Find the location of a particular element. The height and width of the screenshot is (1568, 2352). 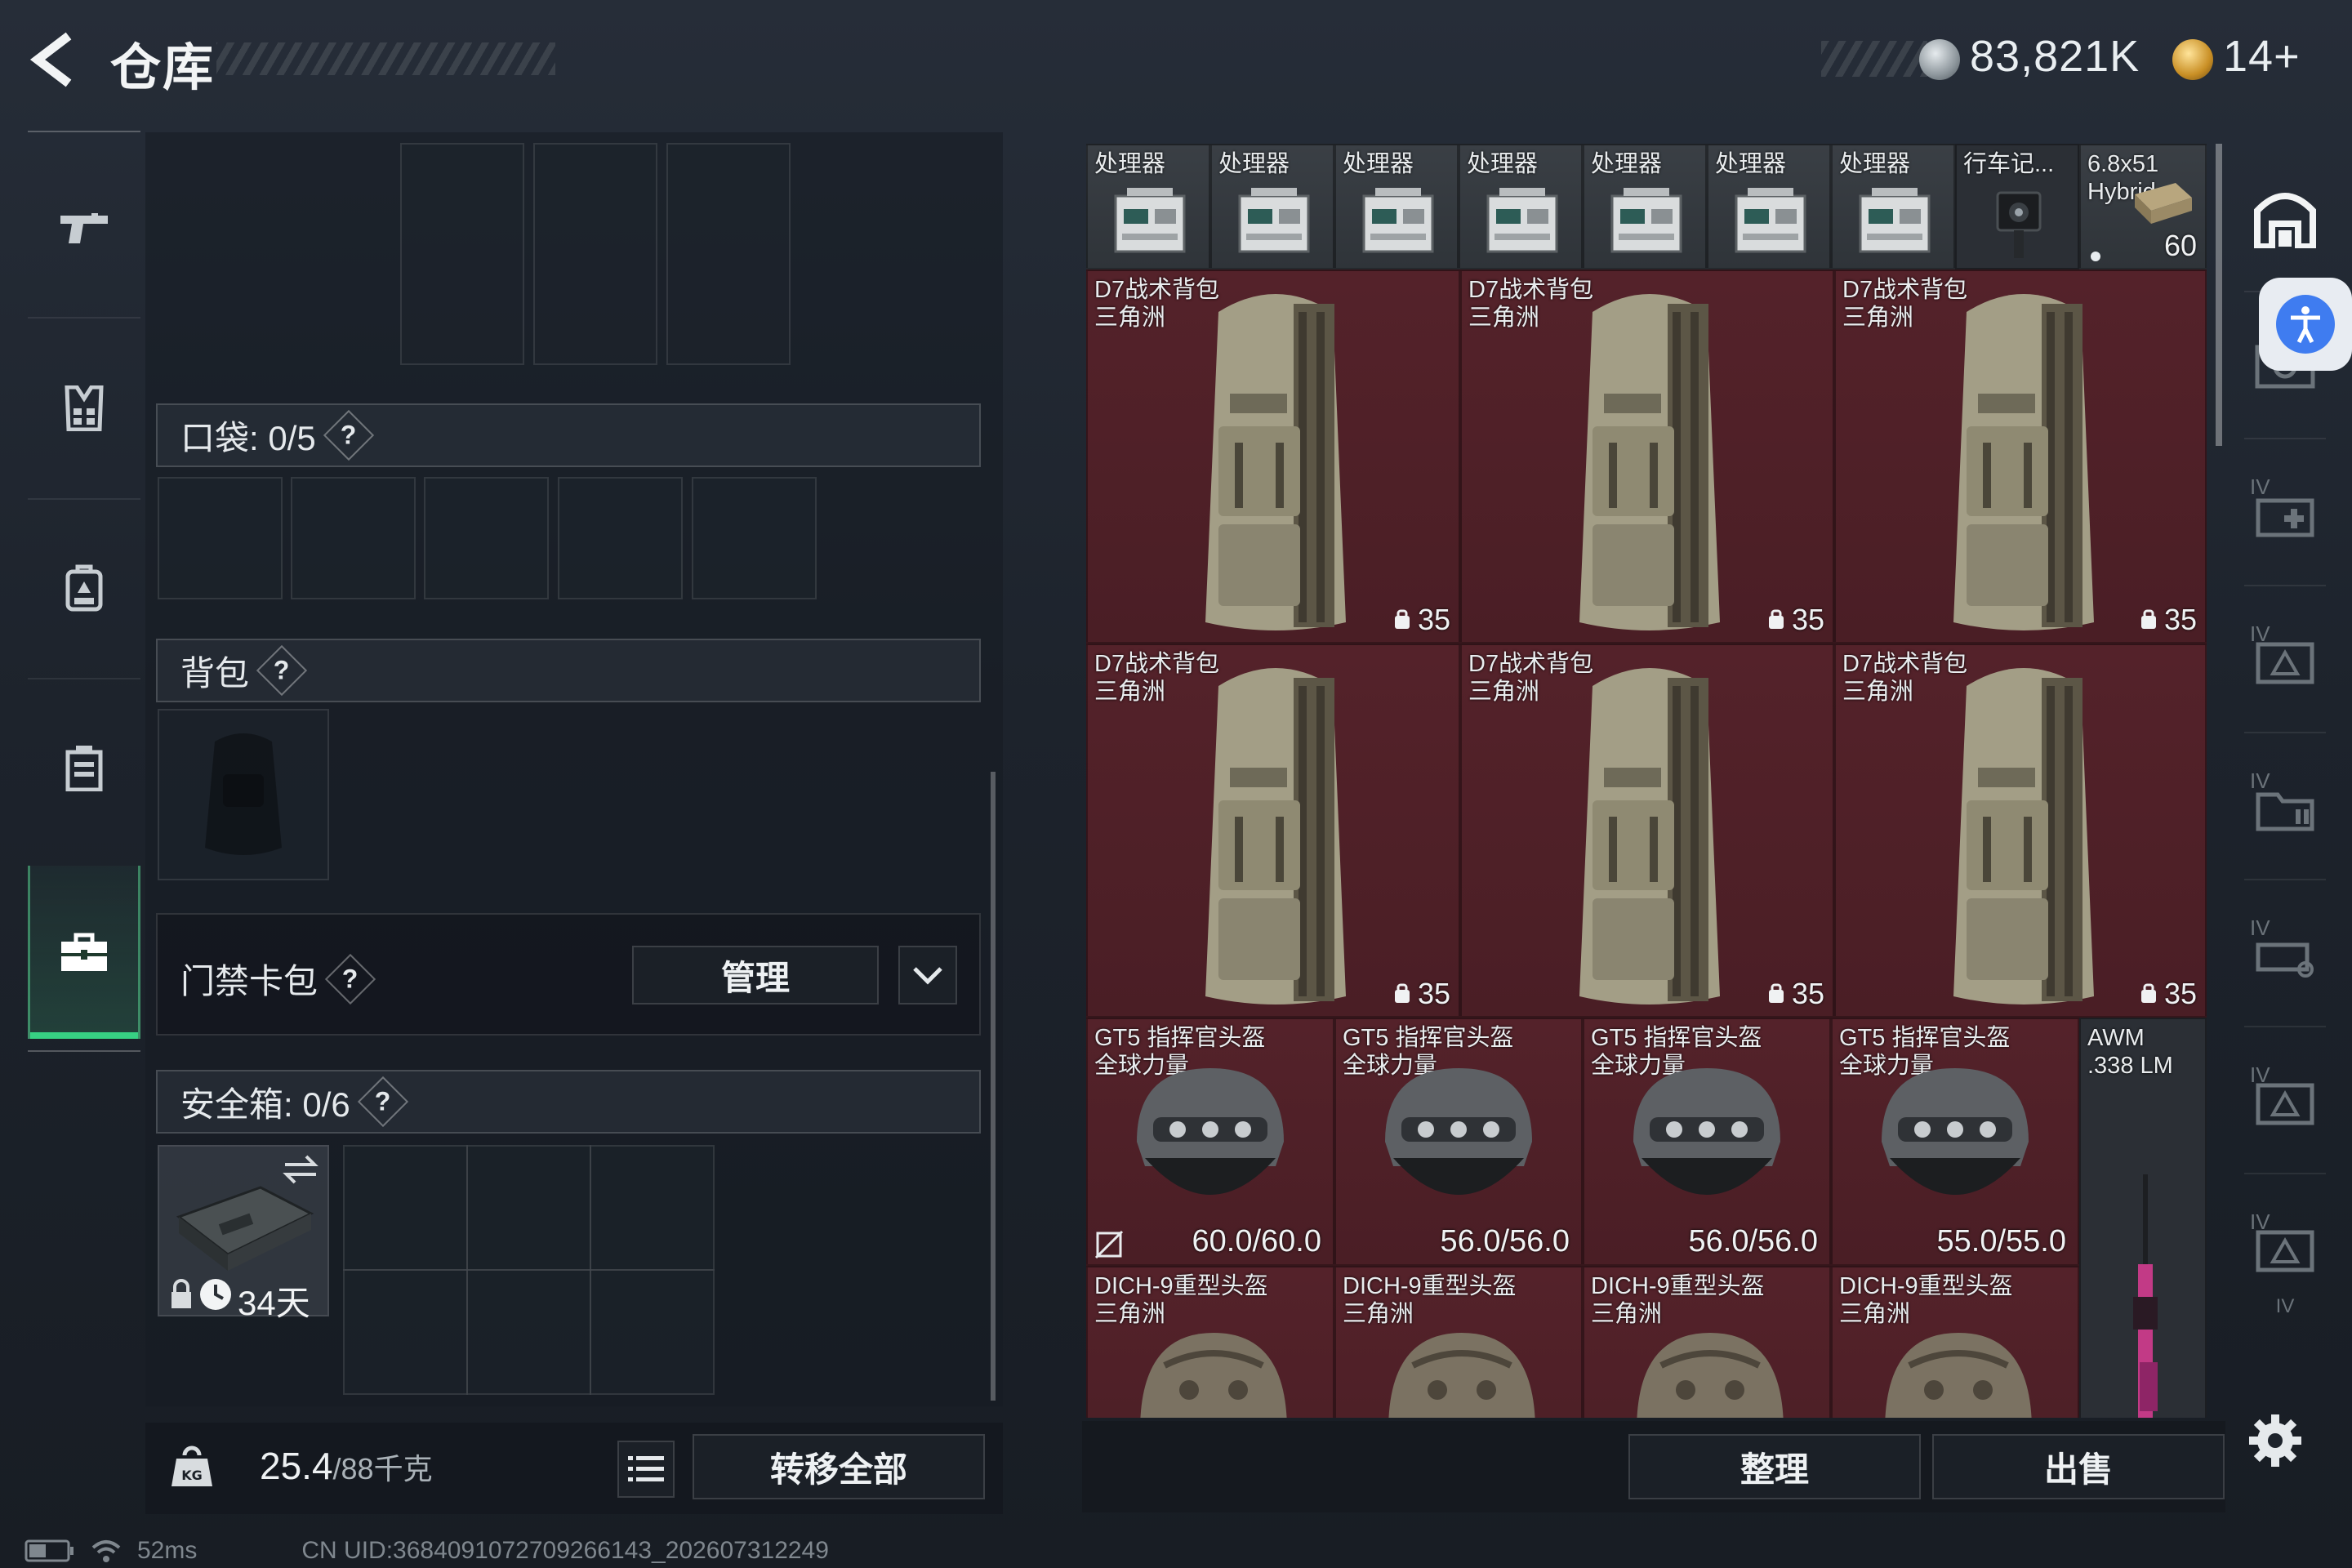

nav-weapons is located at coordinates (84, 228).